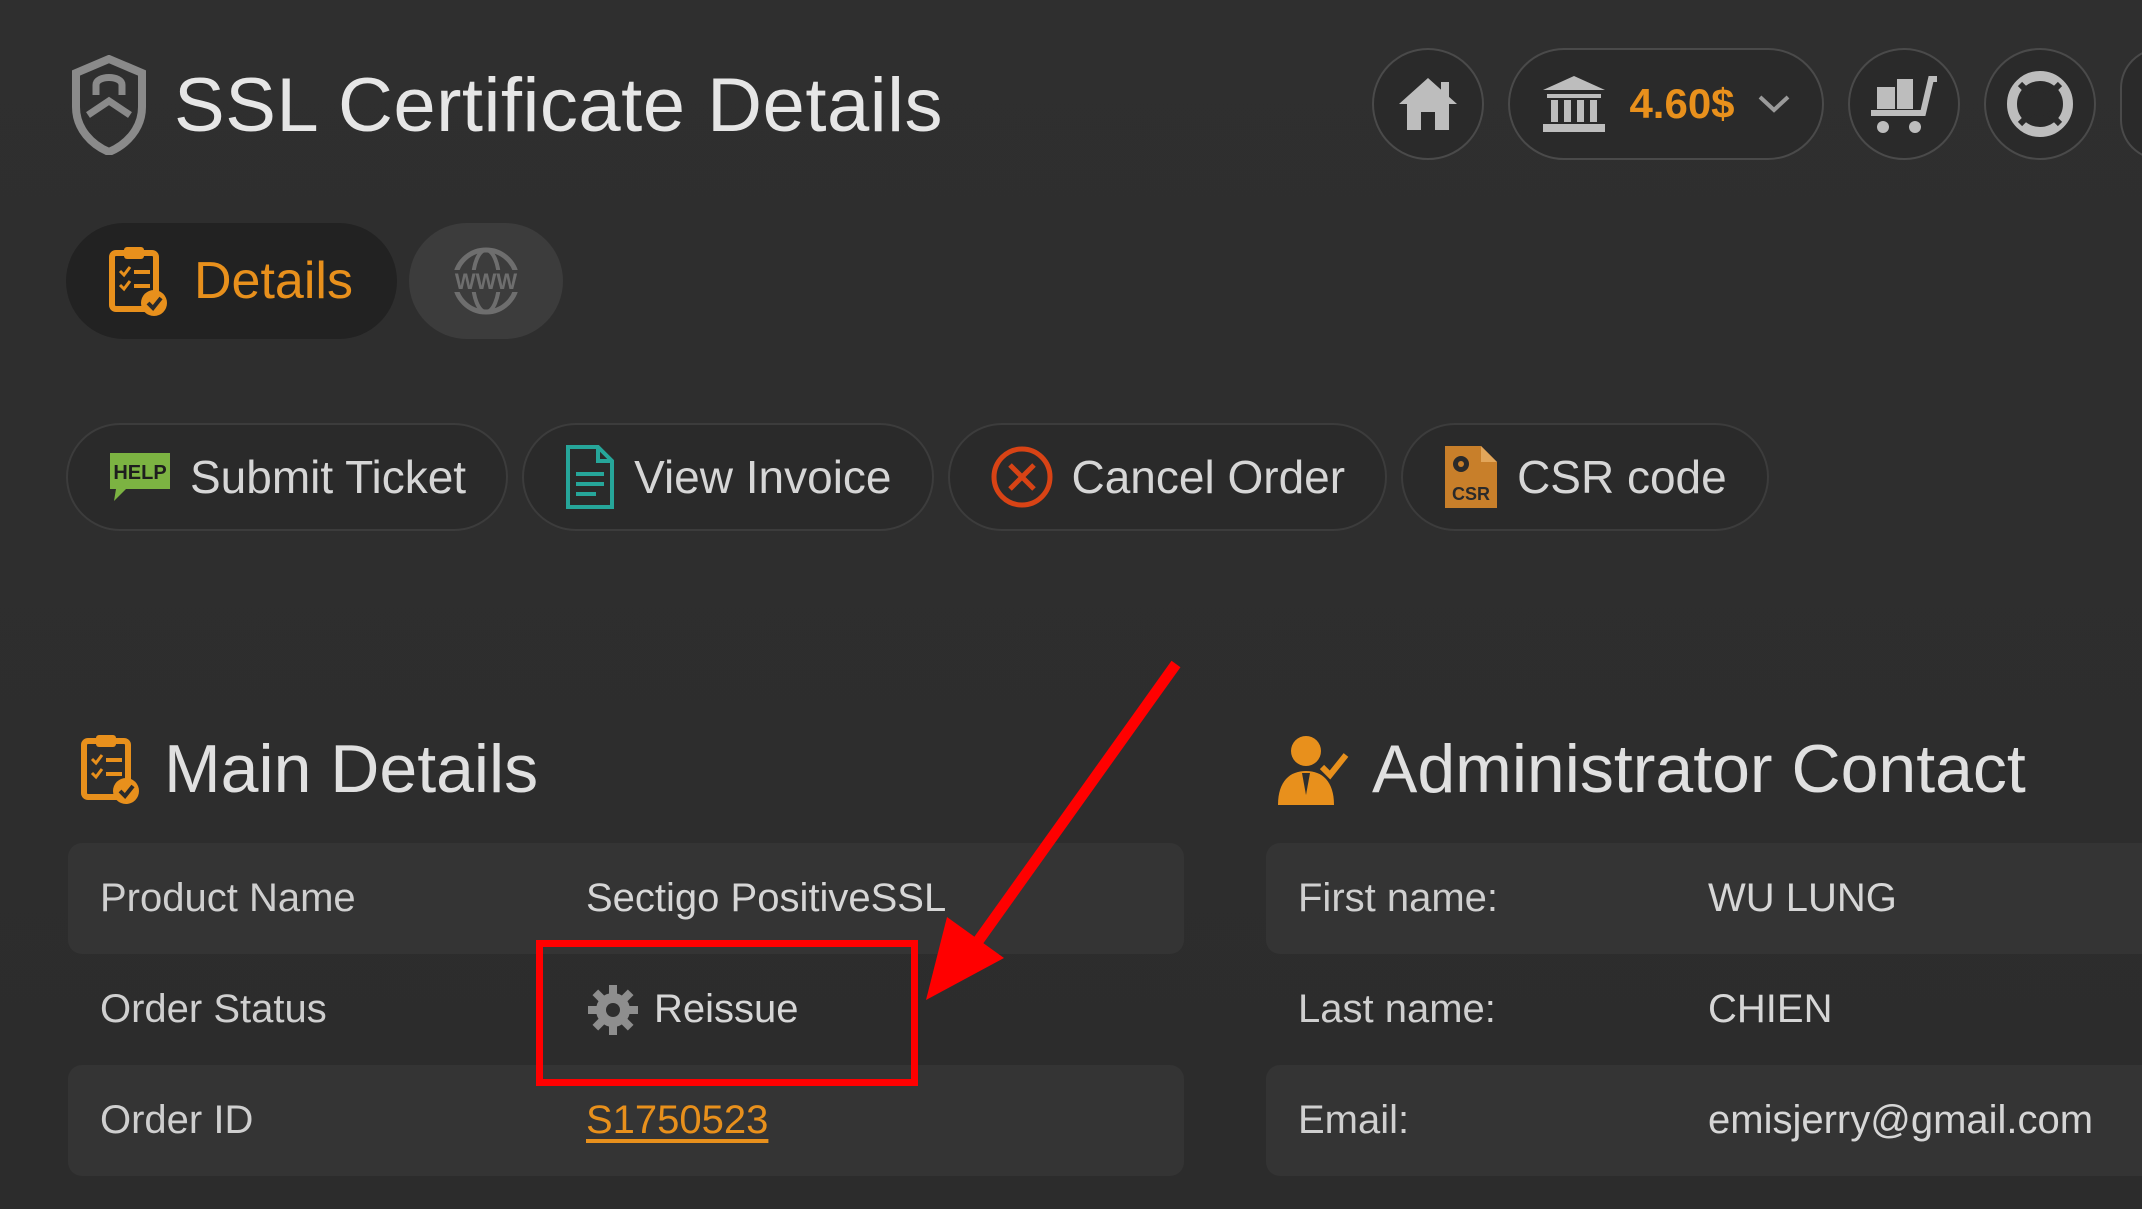 The width and height of the screenshot is (2142, 1209). Describe the element at coordinates (228, 898) in the screenshot. I see `row-label: Product Name` at that location.